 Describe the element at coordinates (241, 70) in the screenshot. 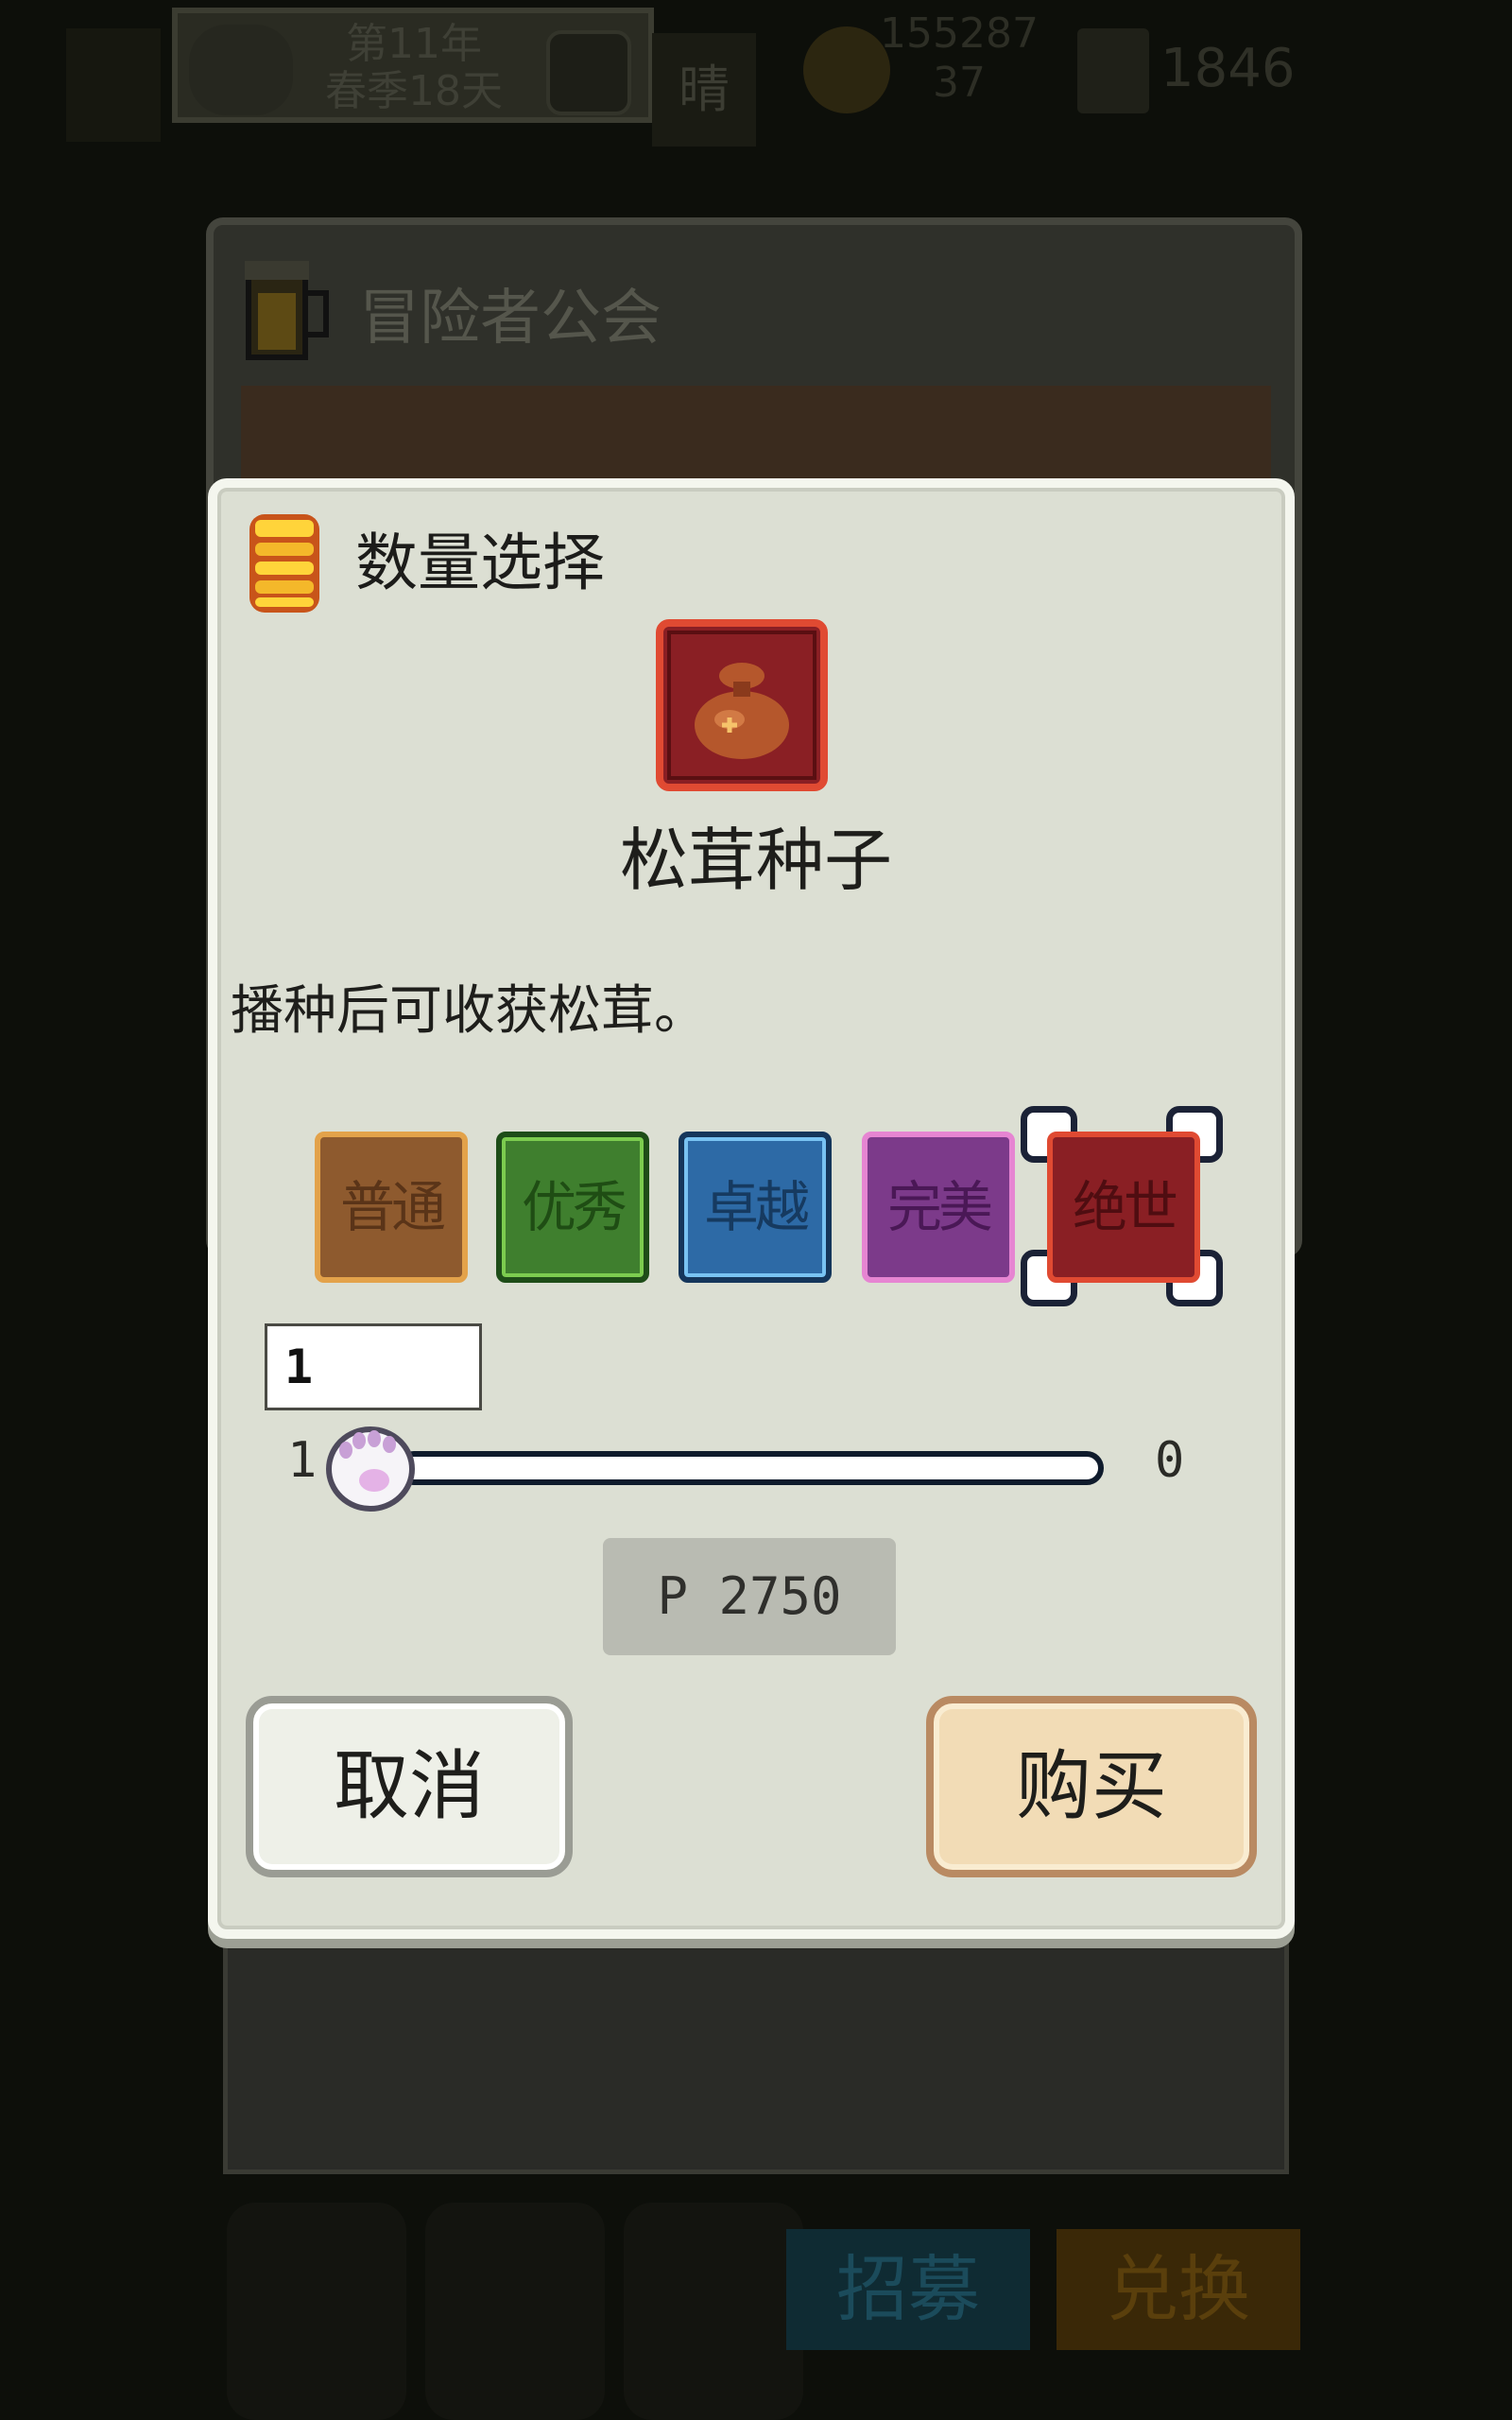

I see `lightbulb-icon` at that location.